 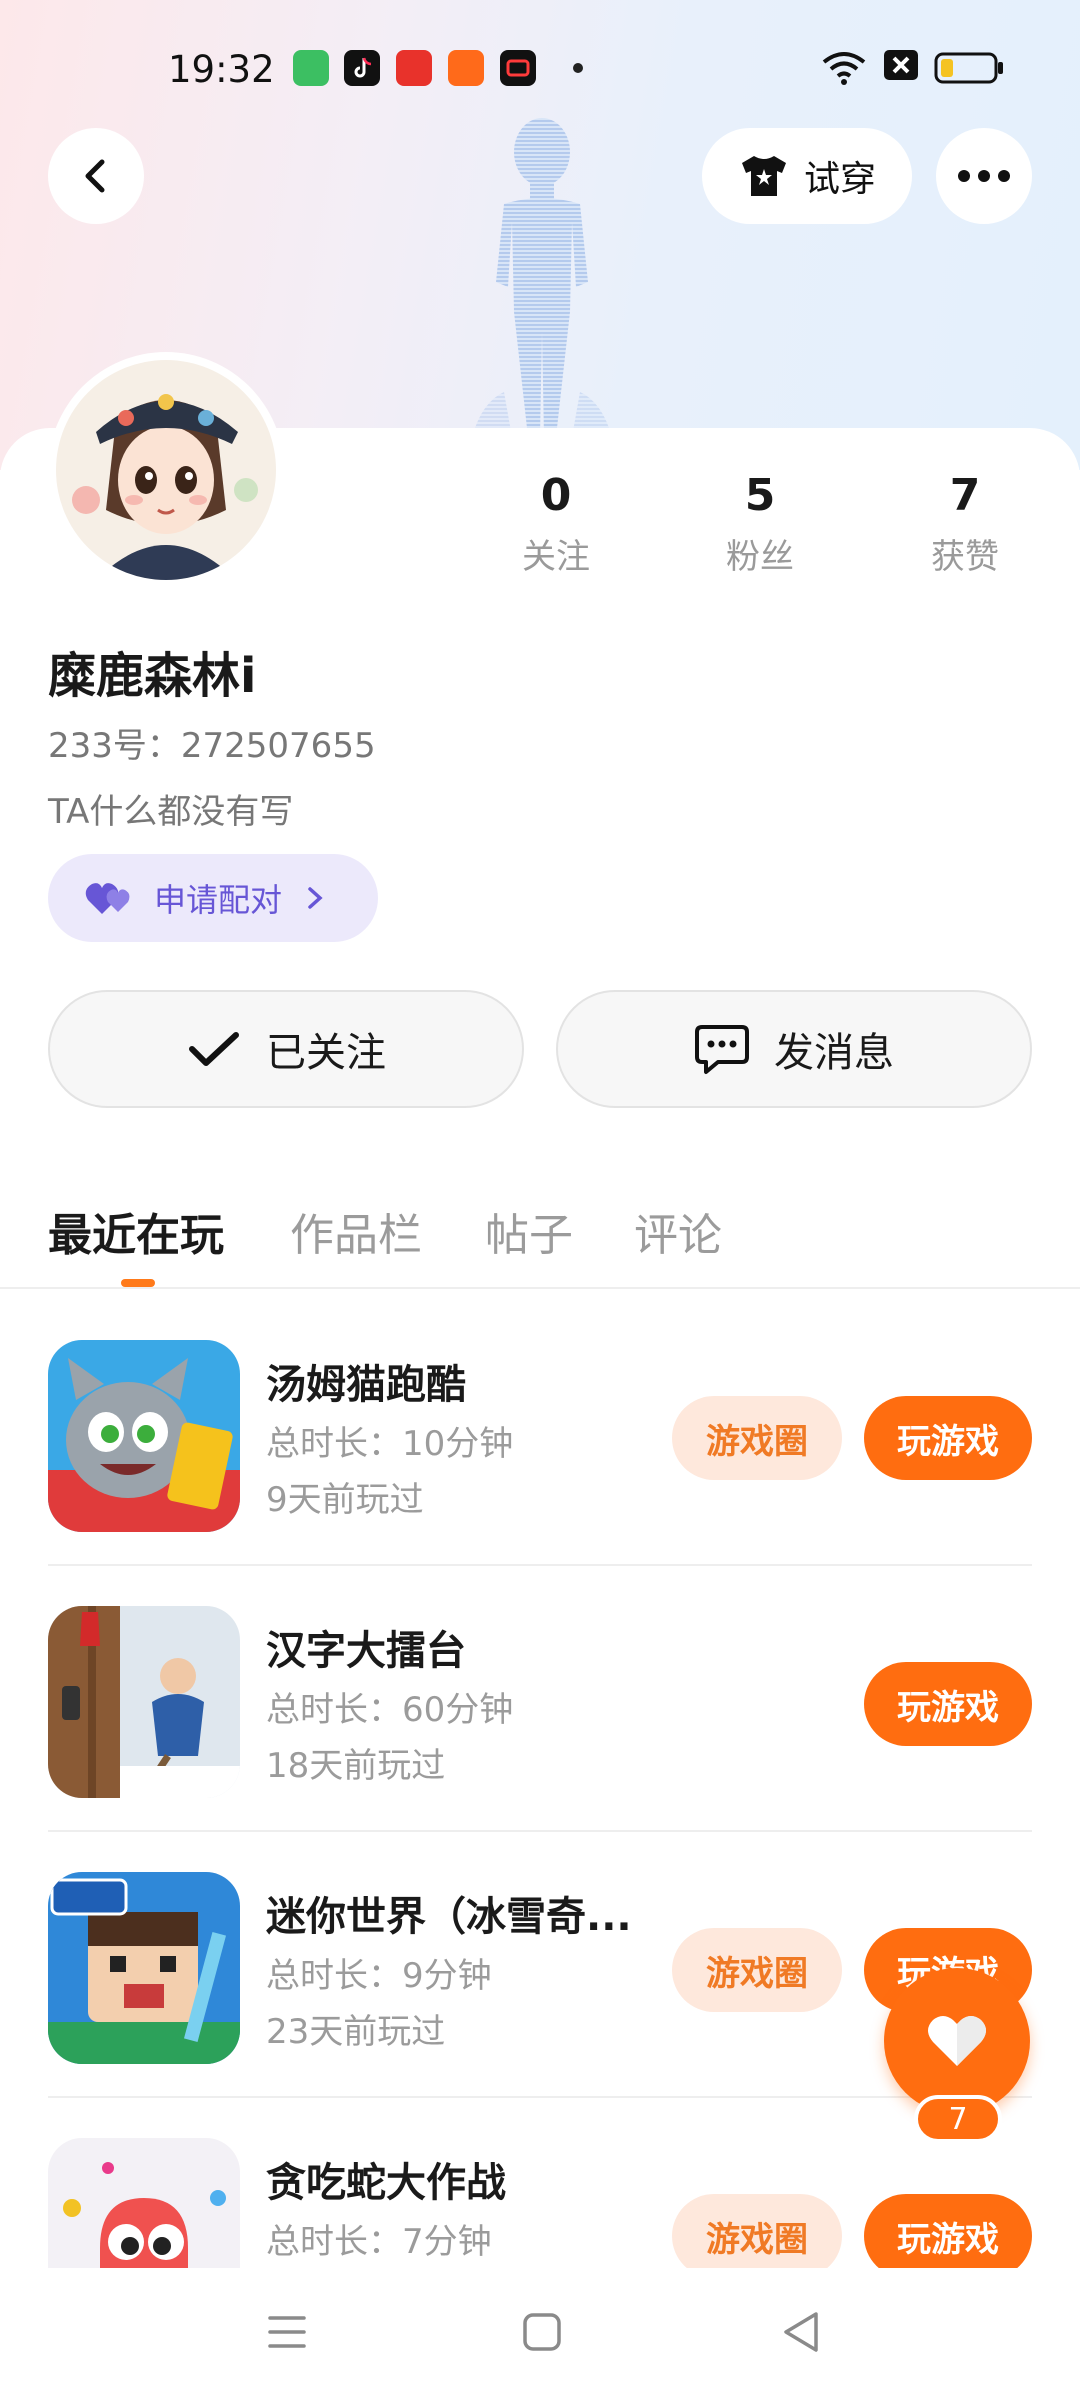 I want to click on like-count-badge: 7, so click(x=958, y=2119).